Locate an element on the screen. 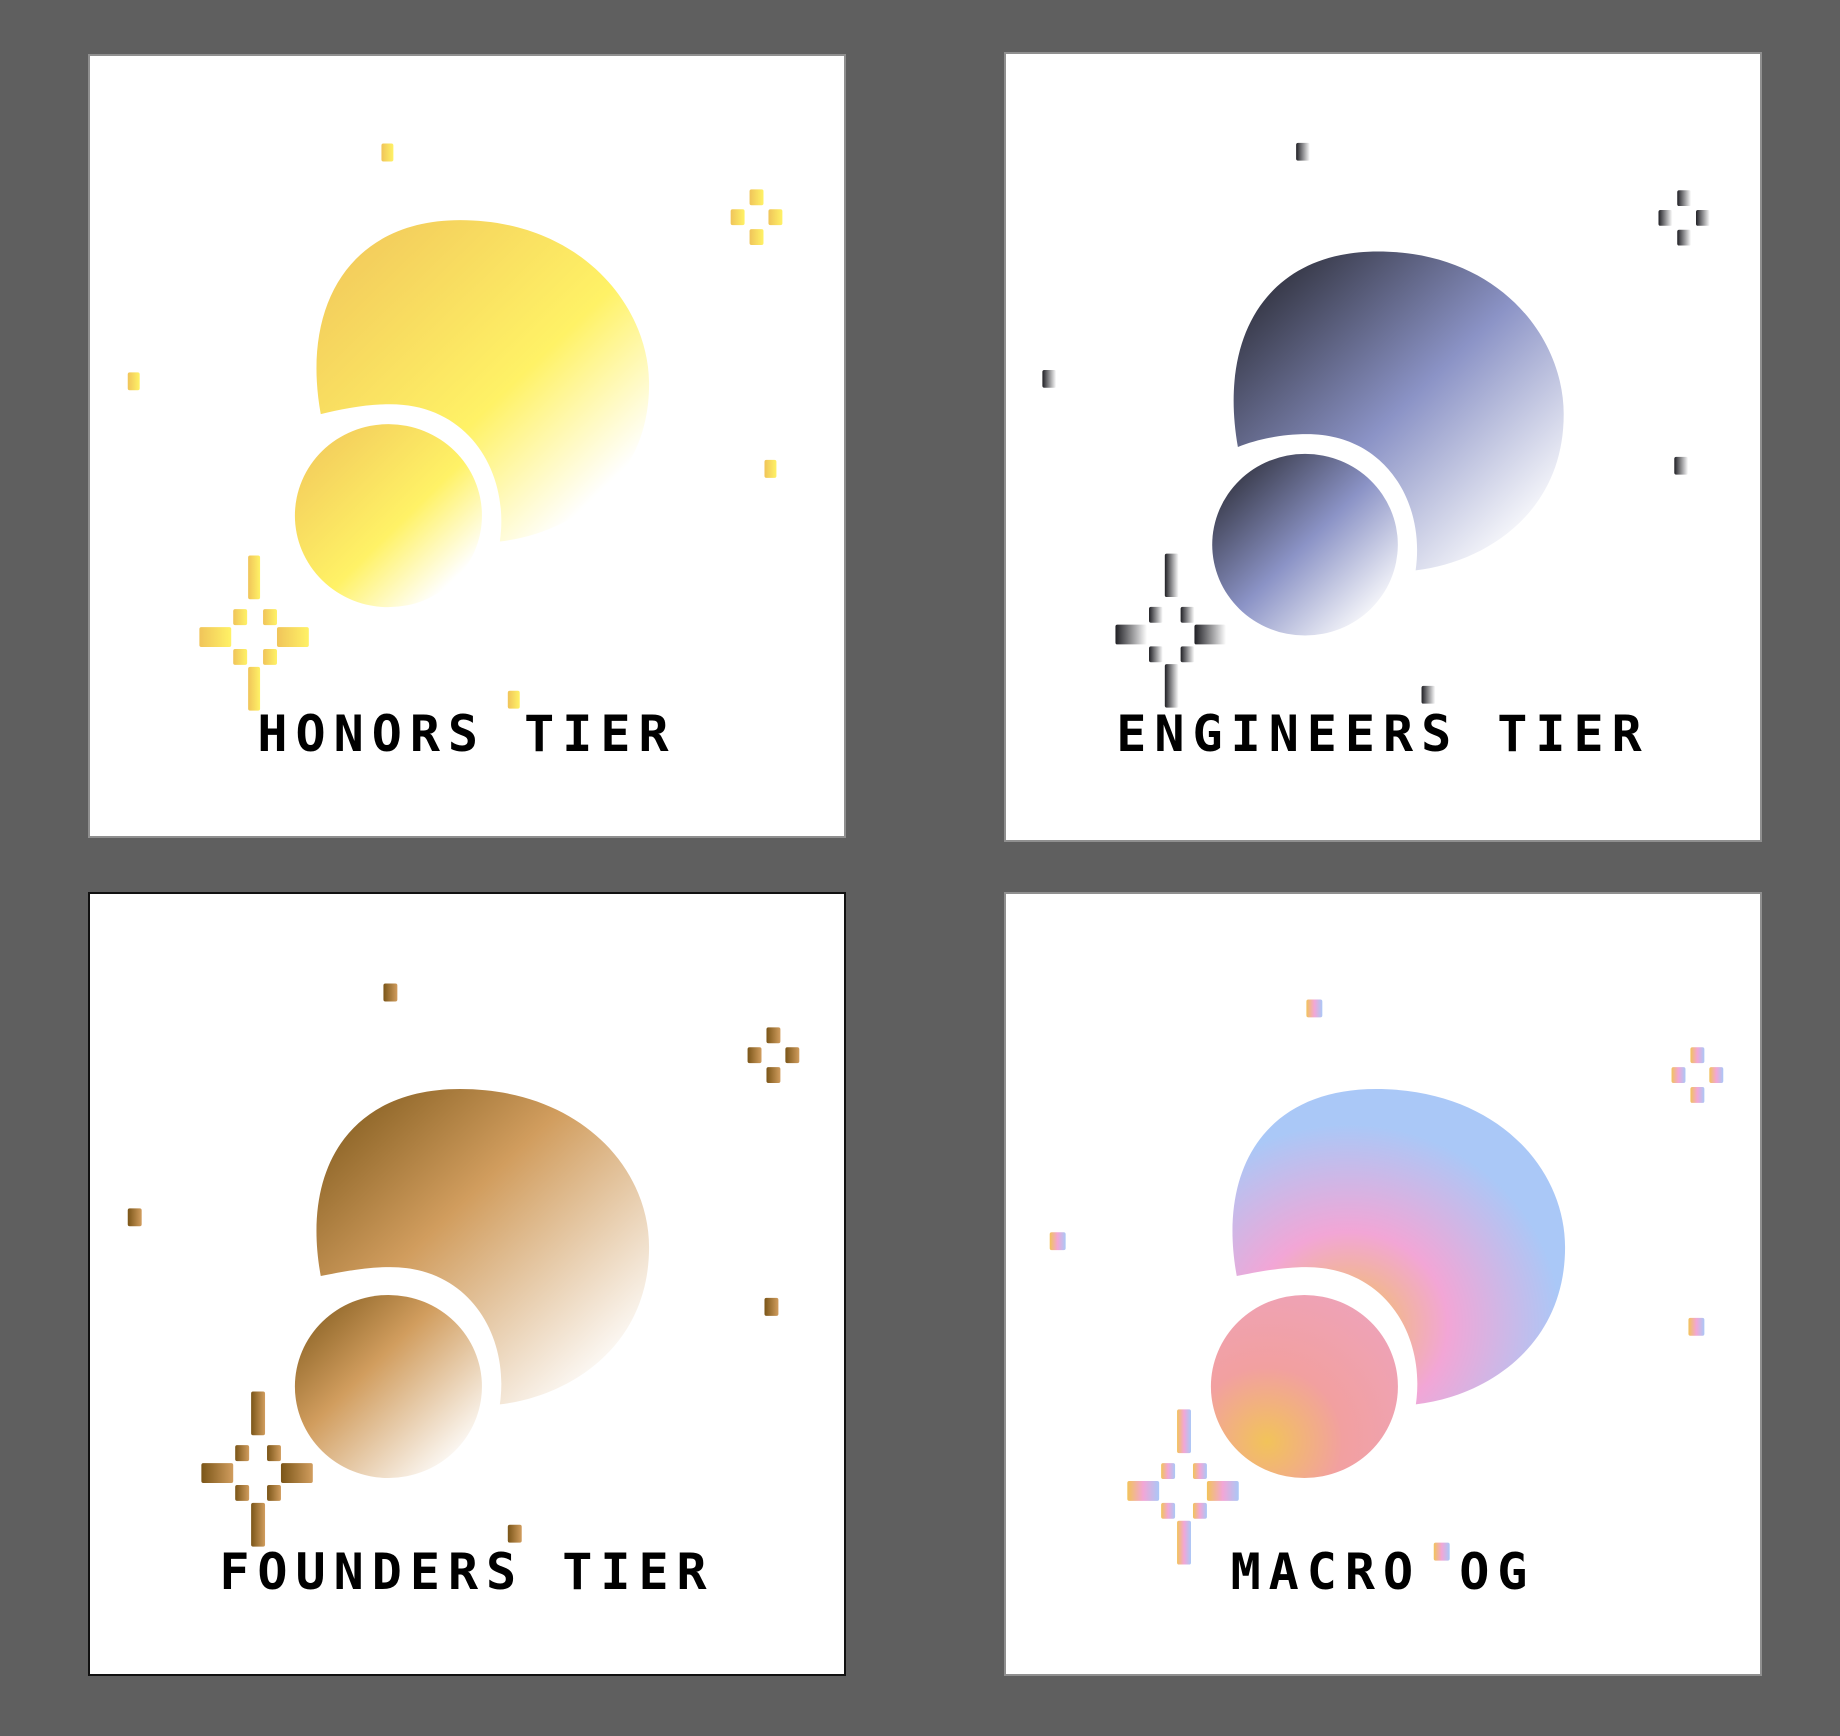  card-title: HONORS TIER is located at coordinates (467, 734).